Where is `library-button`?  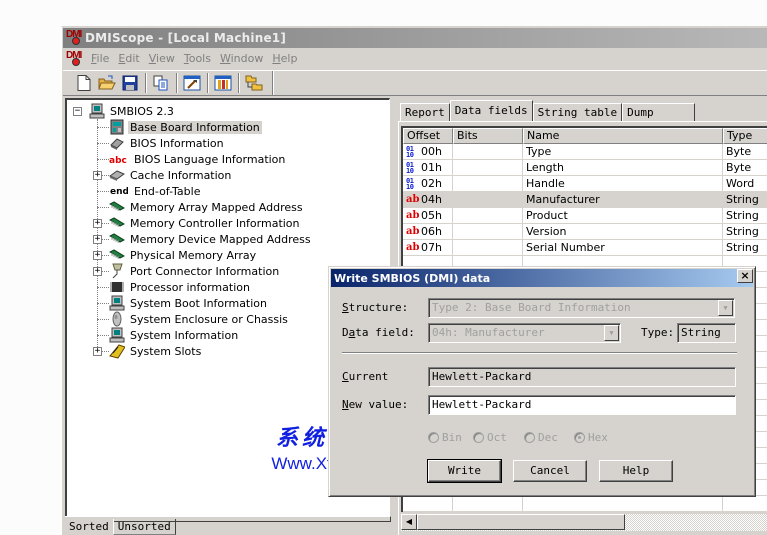
library-button is located at coordinates (223, 83).